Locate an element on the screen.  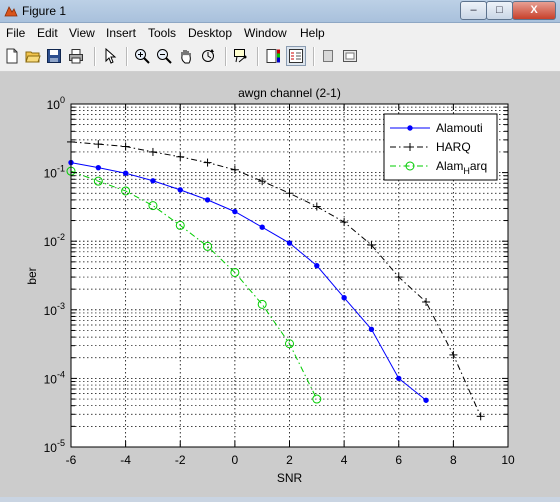
x-tick-label: 2 is located at coordinates (289, 460).